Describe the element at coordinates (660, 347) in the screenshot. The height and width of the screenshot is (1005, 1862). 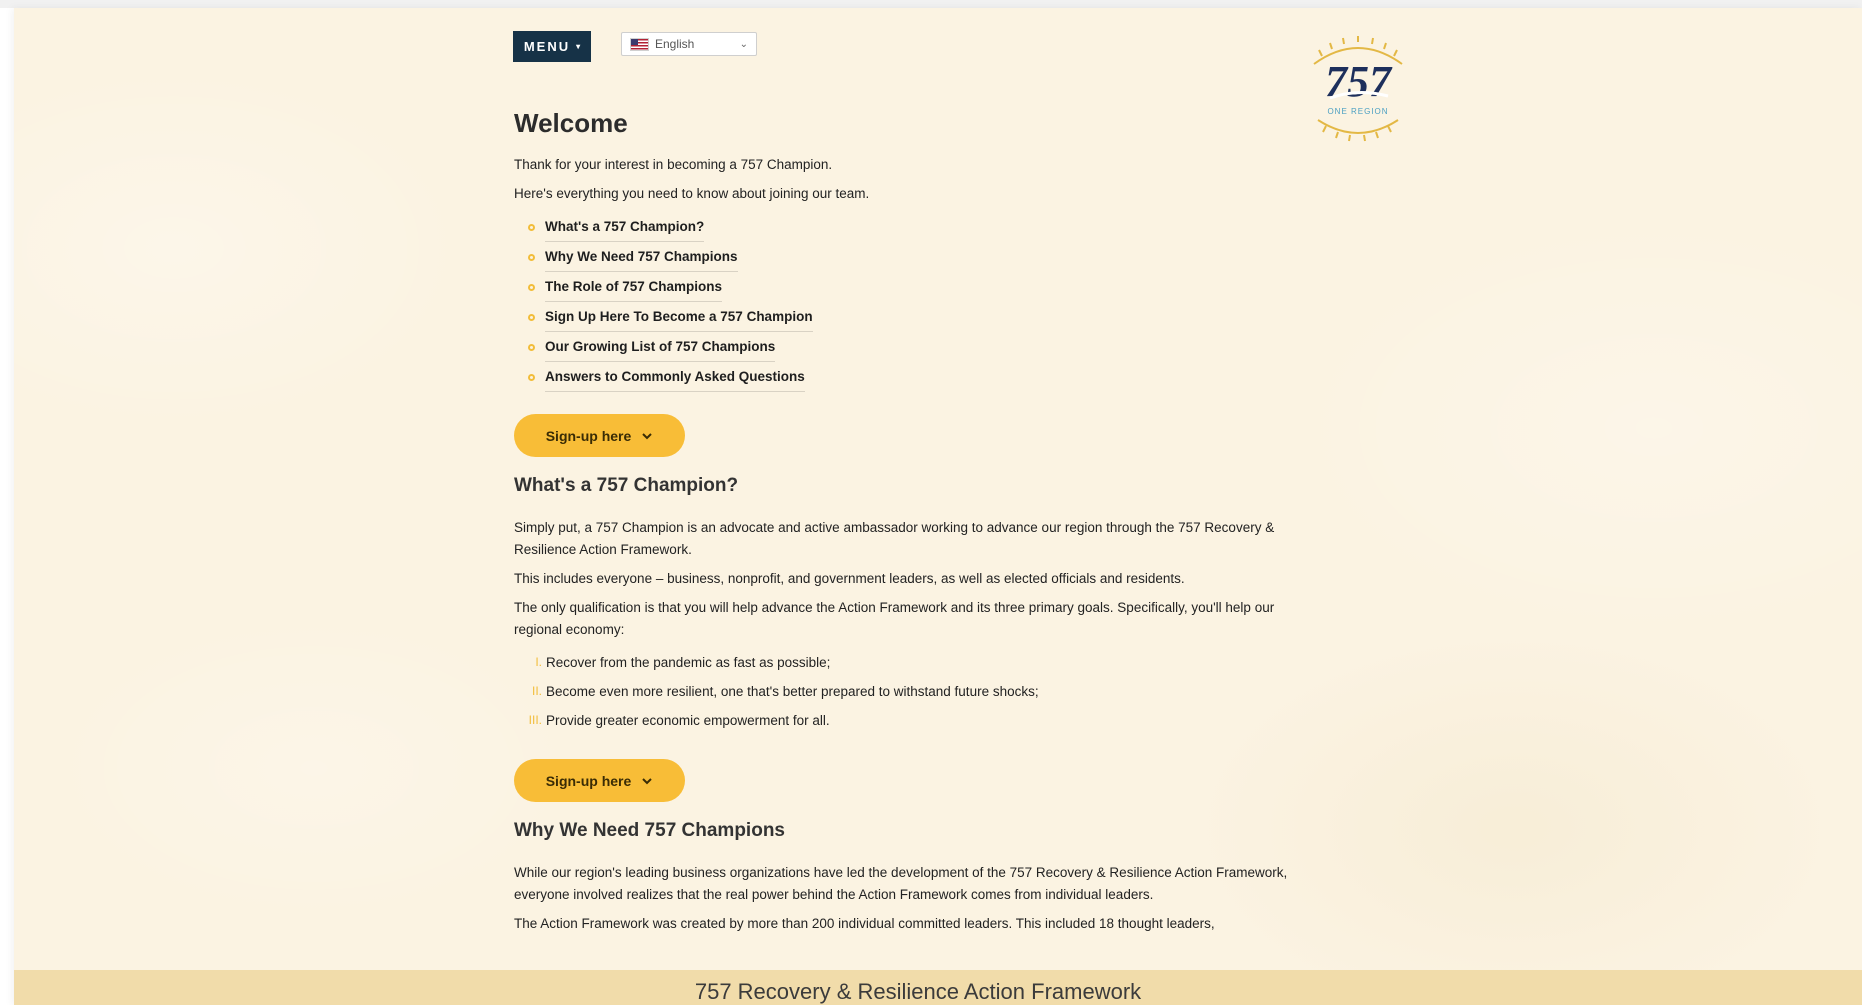
I see `toc-link-champions-list: Our Growing List of 757 Champions` at that location.